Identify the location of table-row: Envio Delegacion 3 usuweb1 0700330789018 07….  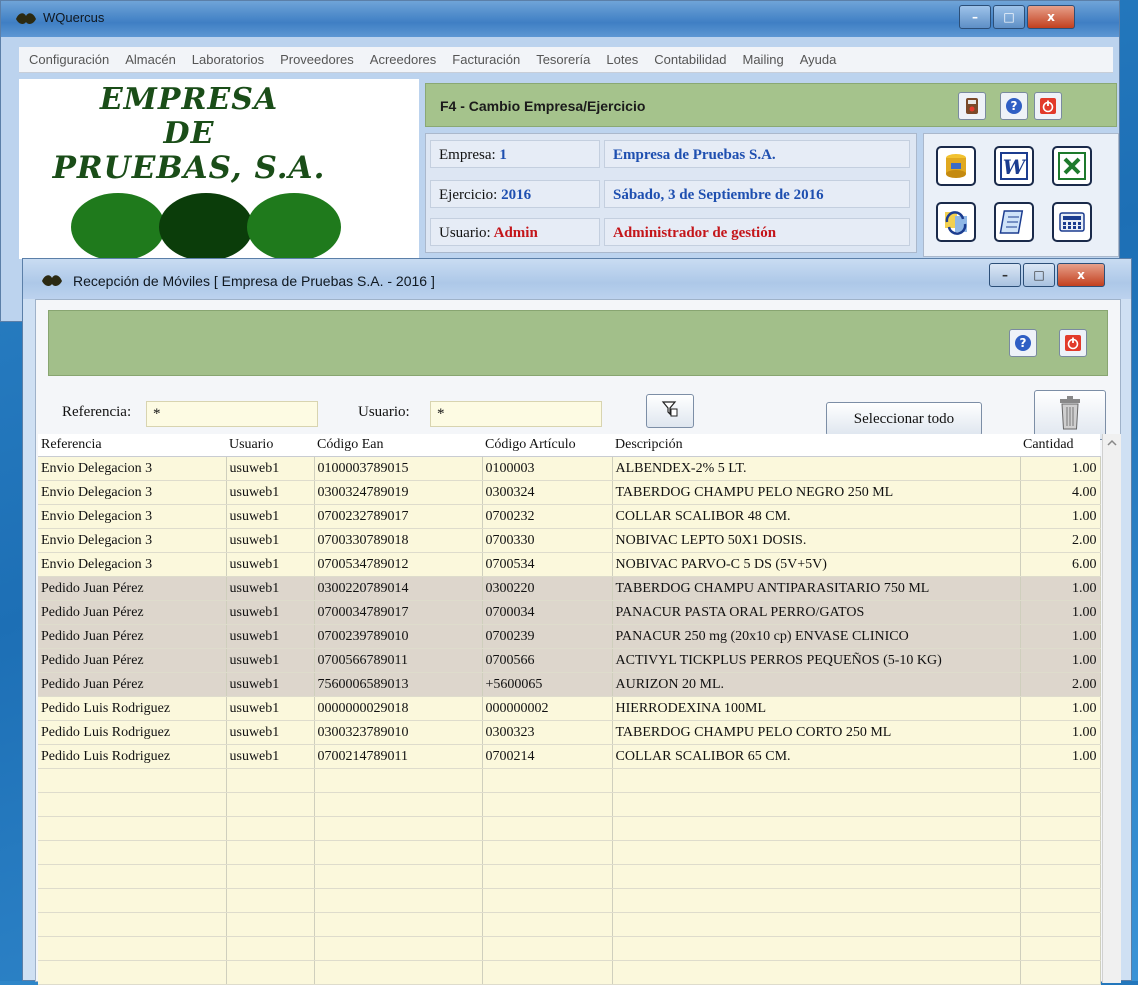
(569, 540).